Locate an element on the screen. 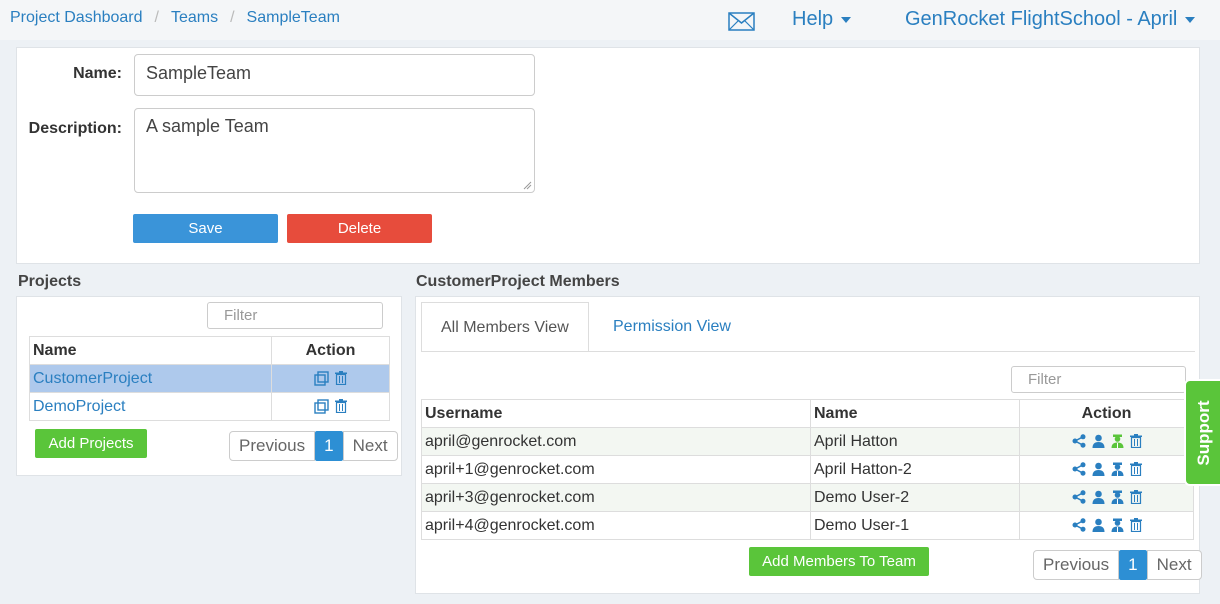 The width and height of the screenshot is (1220, 604). tab-permission-view: Permission View is located at coordinates (672, 327).